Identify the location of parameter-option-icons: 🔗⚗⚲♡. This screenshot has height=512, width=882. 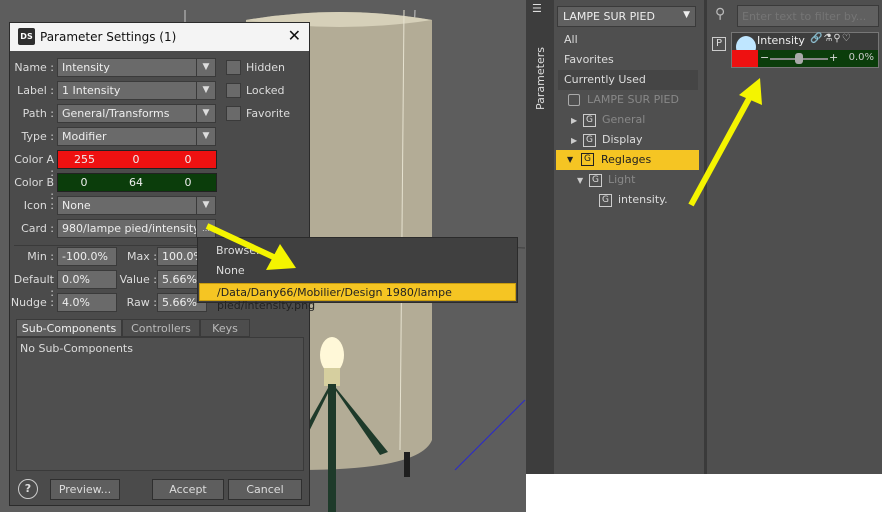
(831, 38).